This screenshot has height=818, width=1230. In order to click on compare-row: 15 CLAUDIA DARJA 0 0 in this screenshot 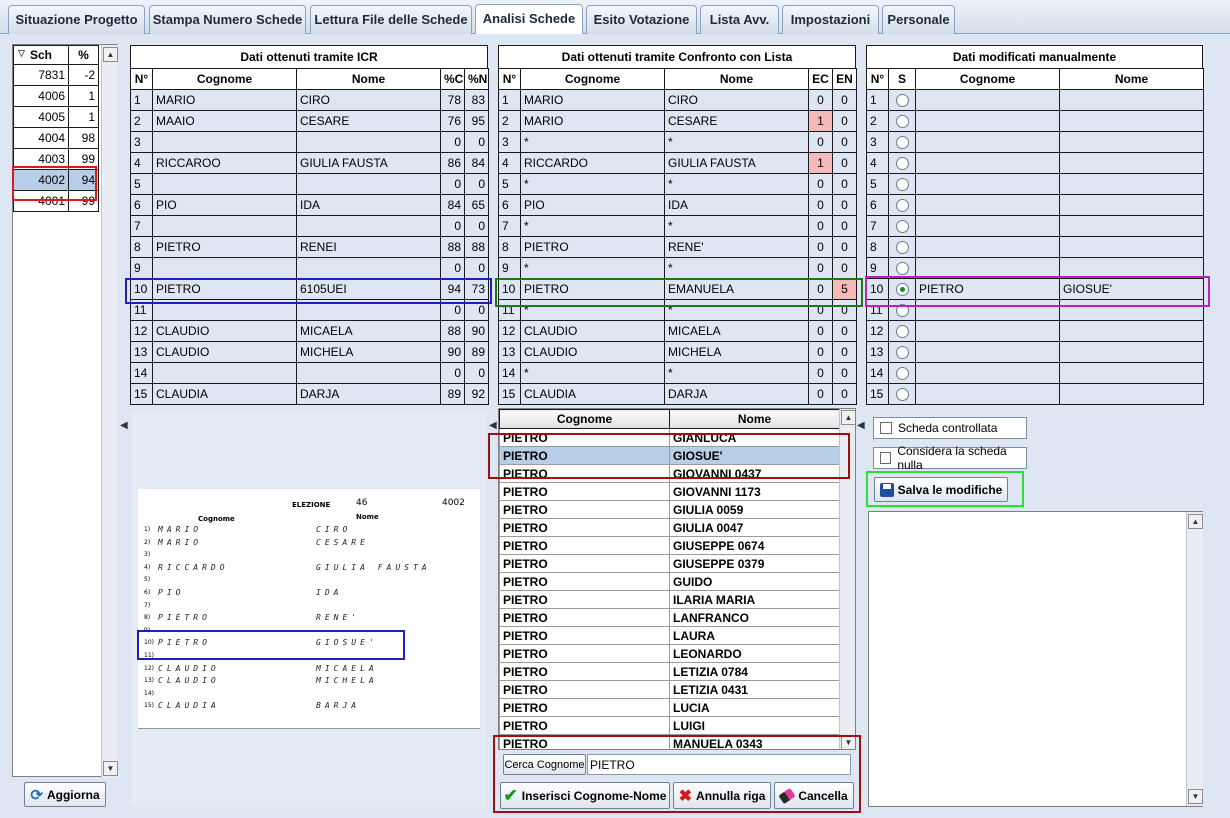, I will do `click(677, 394)`.